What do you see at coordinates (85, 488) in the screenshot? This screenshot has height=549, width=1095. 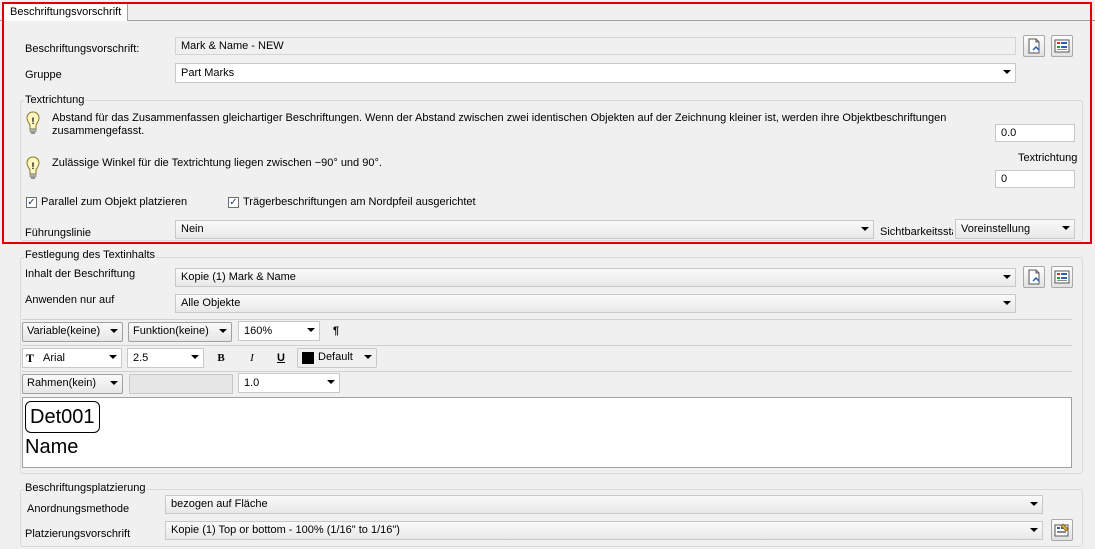 I see `placement-title: Beschriftungsplatzierung` at bounding box center [85, 488].